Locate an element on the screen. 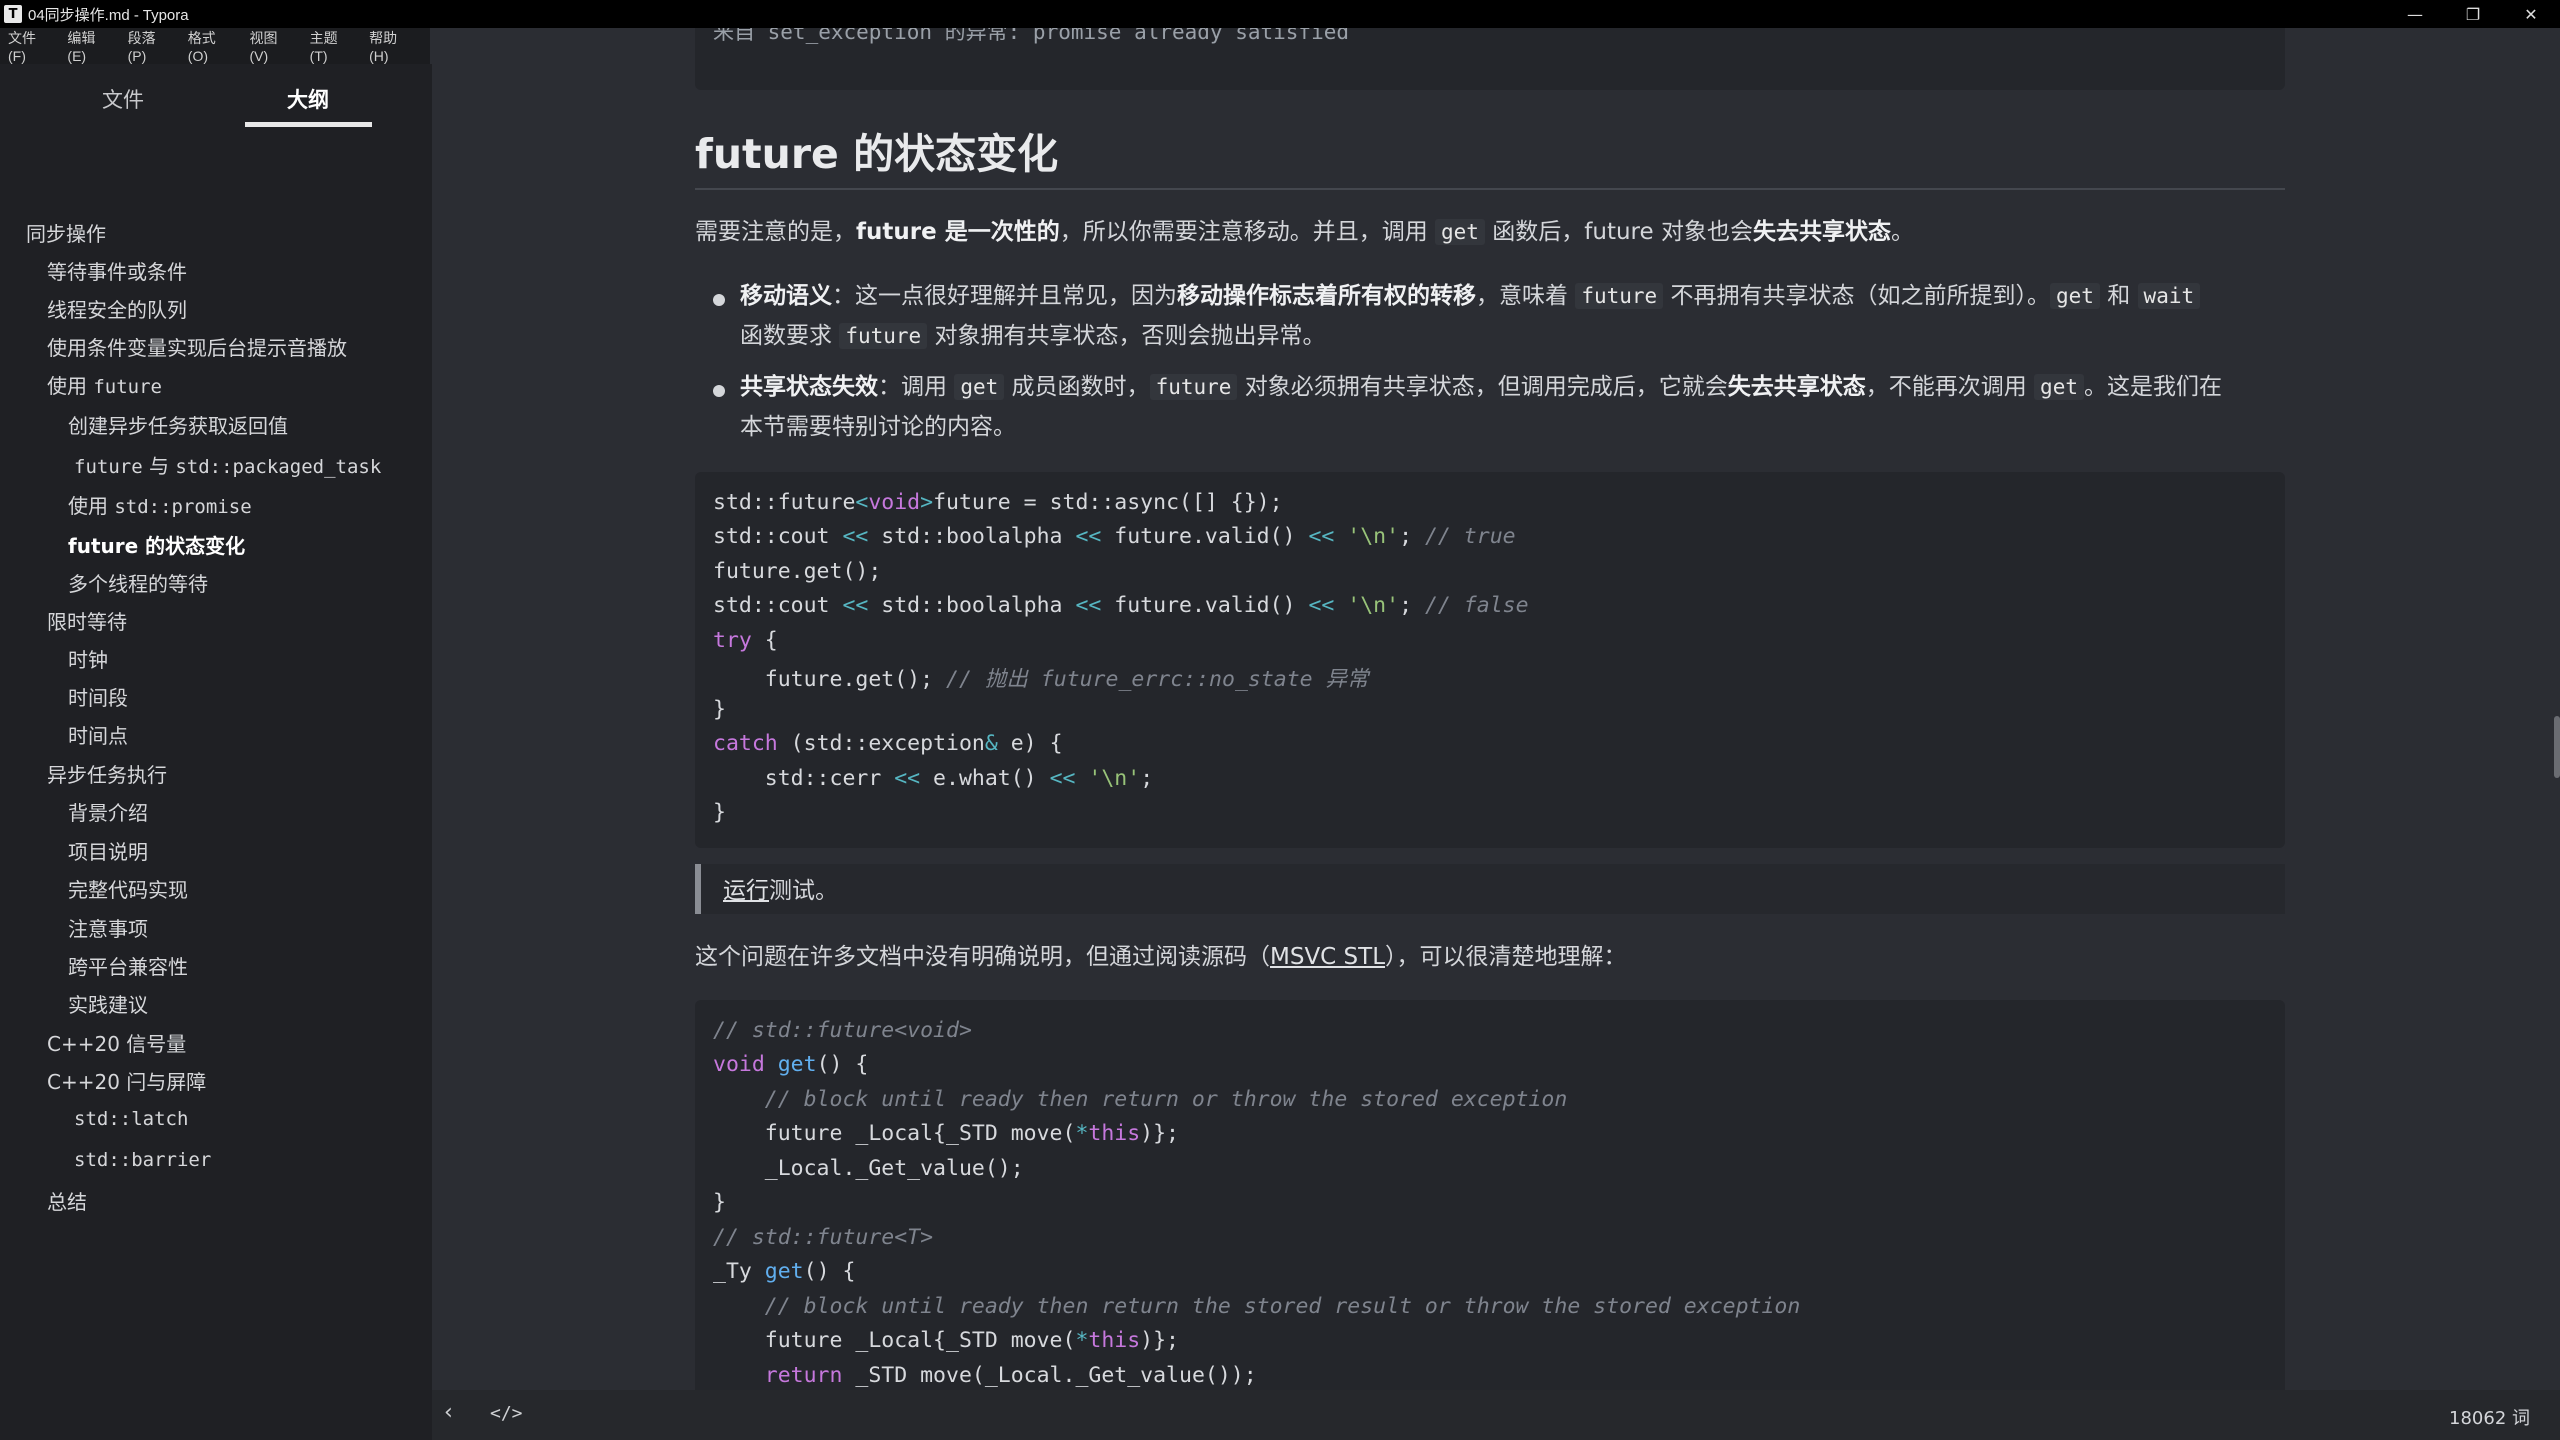 The height and width of the screenshot is (1440, 2560). menu-help: 帮助(H) is located at coordinates (392, 46).